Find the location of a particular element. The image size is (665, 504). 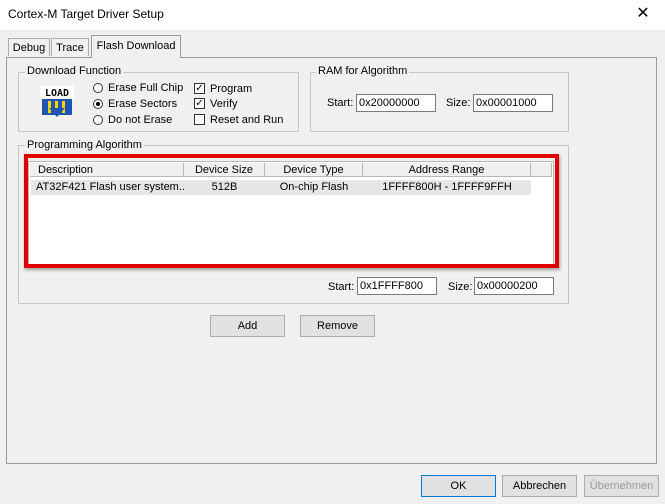

close-icon: ✕ is located at coordinates (643, 14).